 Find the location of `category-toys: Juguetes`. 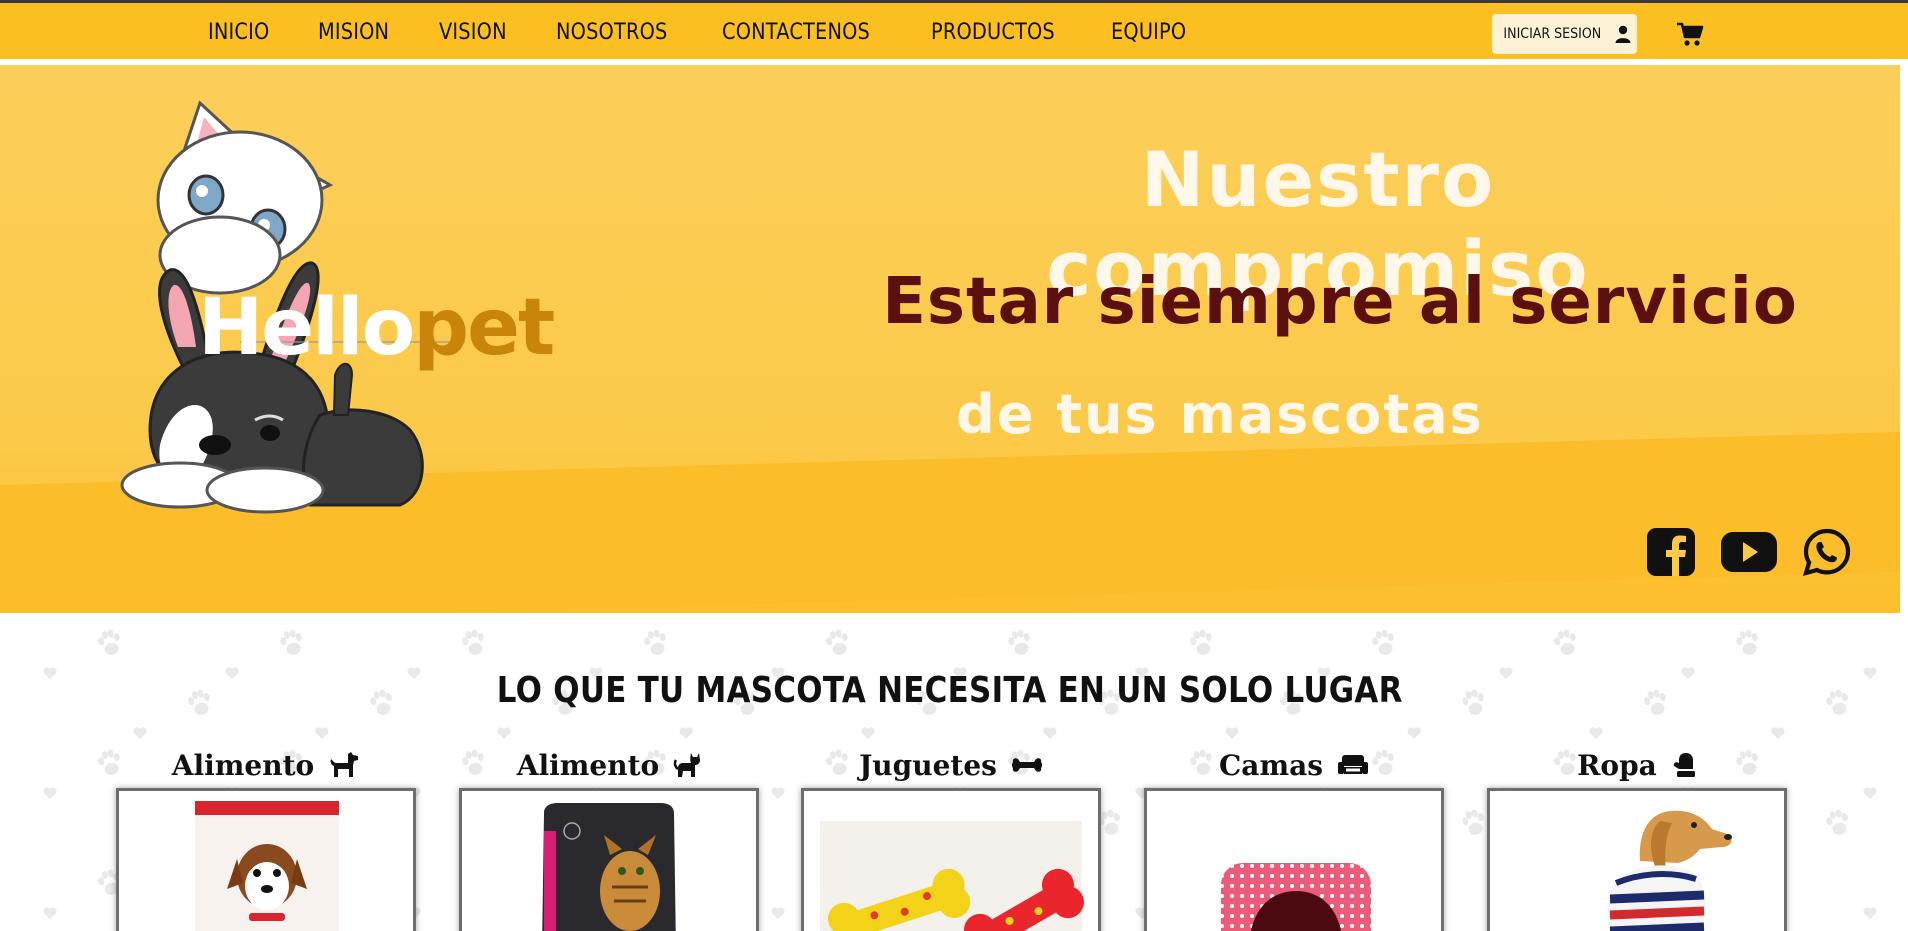

category-toys: Juguetes is located at coordinates (951, 765).